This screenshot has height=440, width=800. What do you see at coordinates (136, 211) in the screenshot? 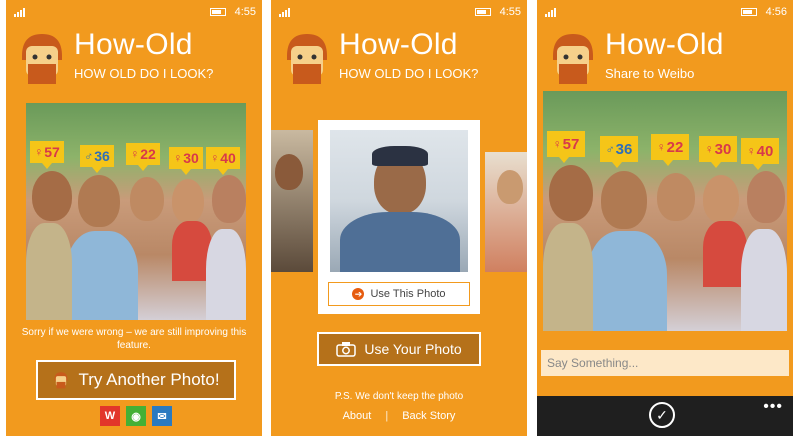
I see `analyzed-photo` at bounding box center [136, 211].